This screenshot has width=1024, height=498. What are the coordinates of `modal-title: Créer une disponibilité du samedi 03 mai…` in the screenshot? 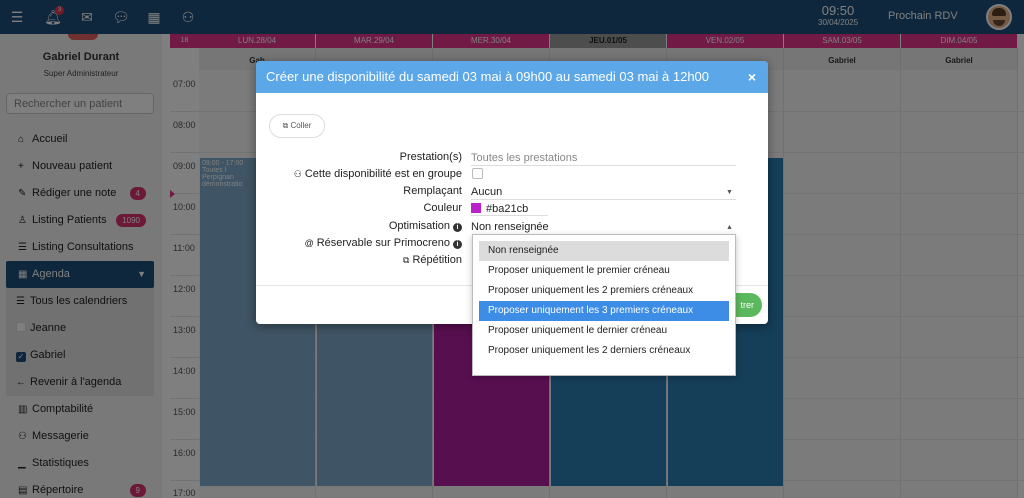 It's located at (488, 76).